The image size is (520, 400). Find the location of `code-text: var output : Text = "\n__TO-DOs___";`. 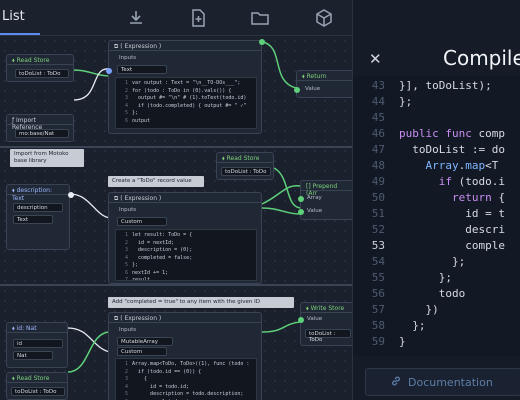

code-text: var output : Text = "\n__TO-DOs___"; is located at coordinates (186, 83).